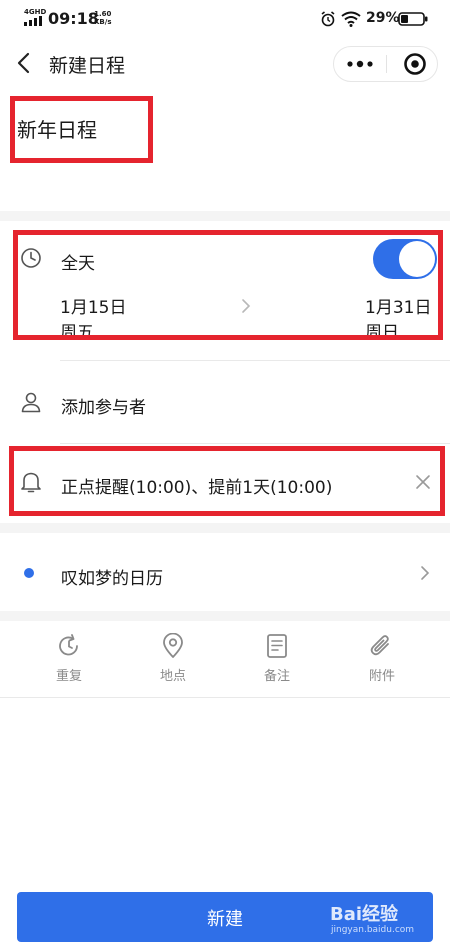  I want to click on event-title-input: 新年日程, so click(57, 128).